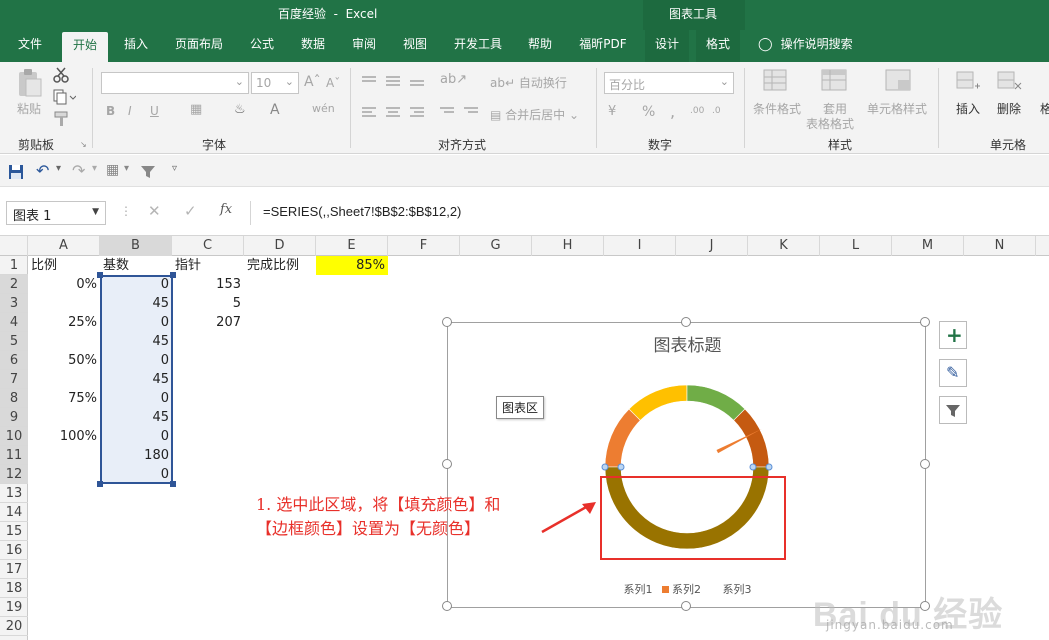  What do you see at coordinates (136, 455) in the screenshot?
I see `cell-b11: 180` at bounding box center [136, 455].